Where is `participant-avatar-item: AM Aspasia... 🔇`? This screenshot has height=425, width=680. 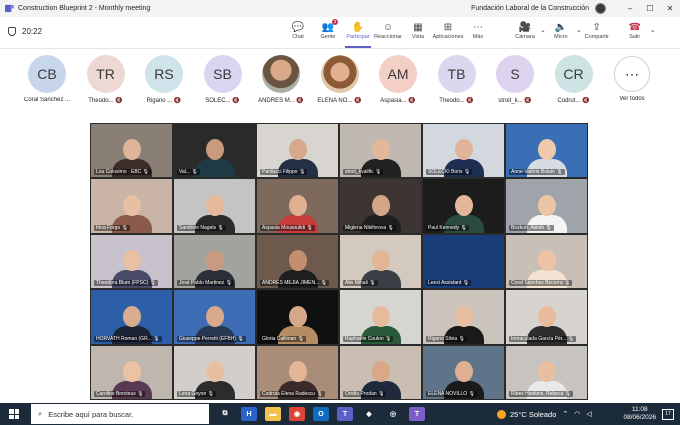 participant-avatar-item: AM Aspasia... 🔇 is located at coordinates (398, 79).